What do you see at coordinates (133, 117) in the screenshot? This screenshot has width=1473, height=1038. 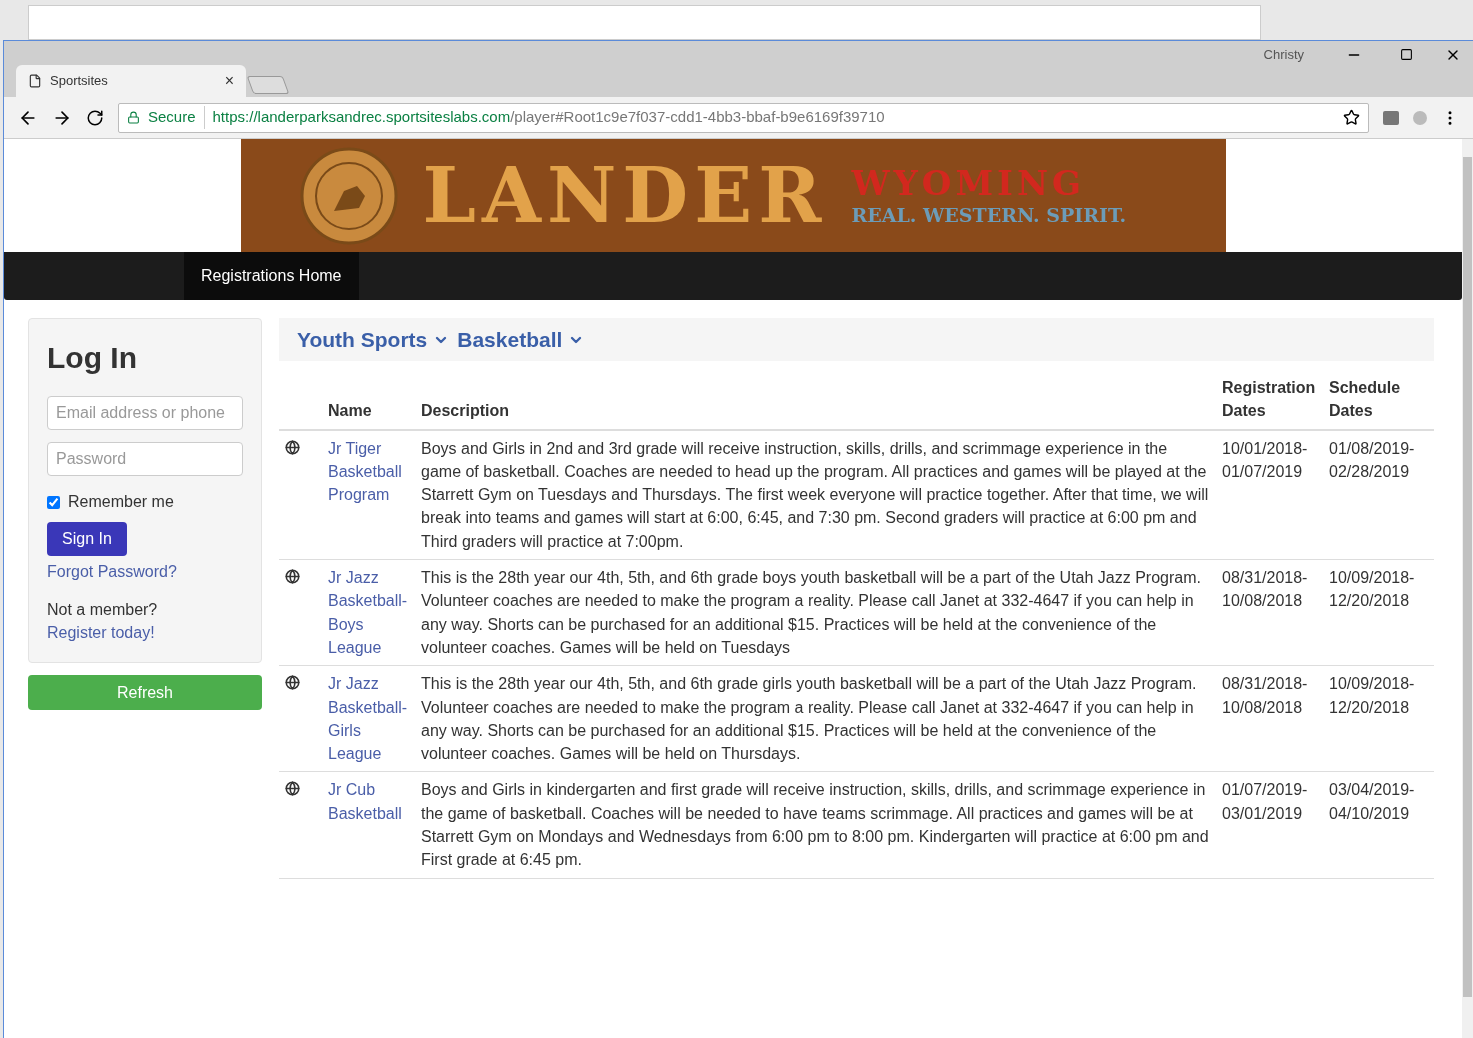 I see `lock-icon` at bounding box center [133, 117].